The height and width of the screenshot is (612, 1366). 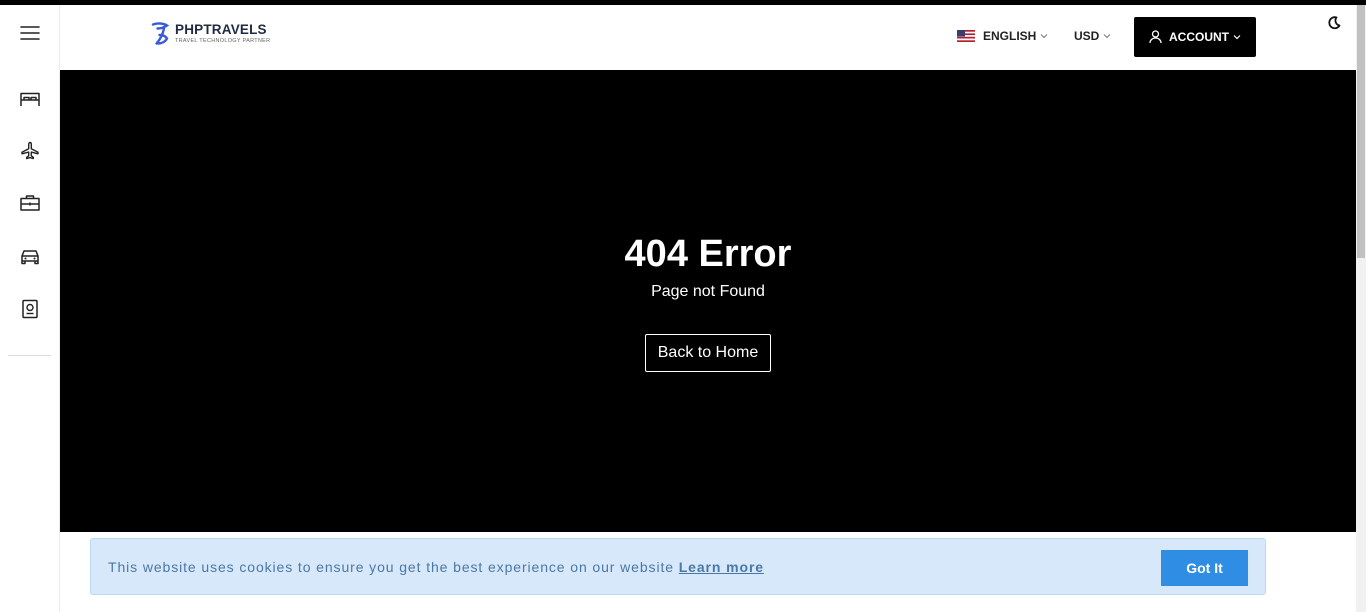 I want to click on error-title: 404 Error, so click(x=708, y=254).